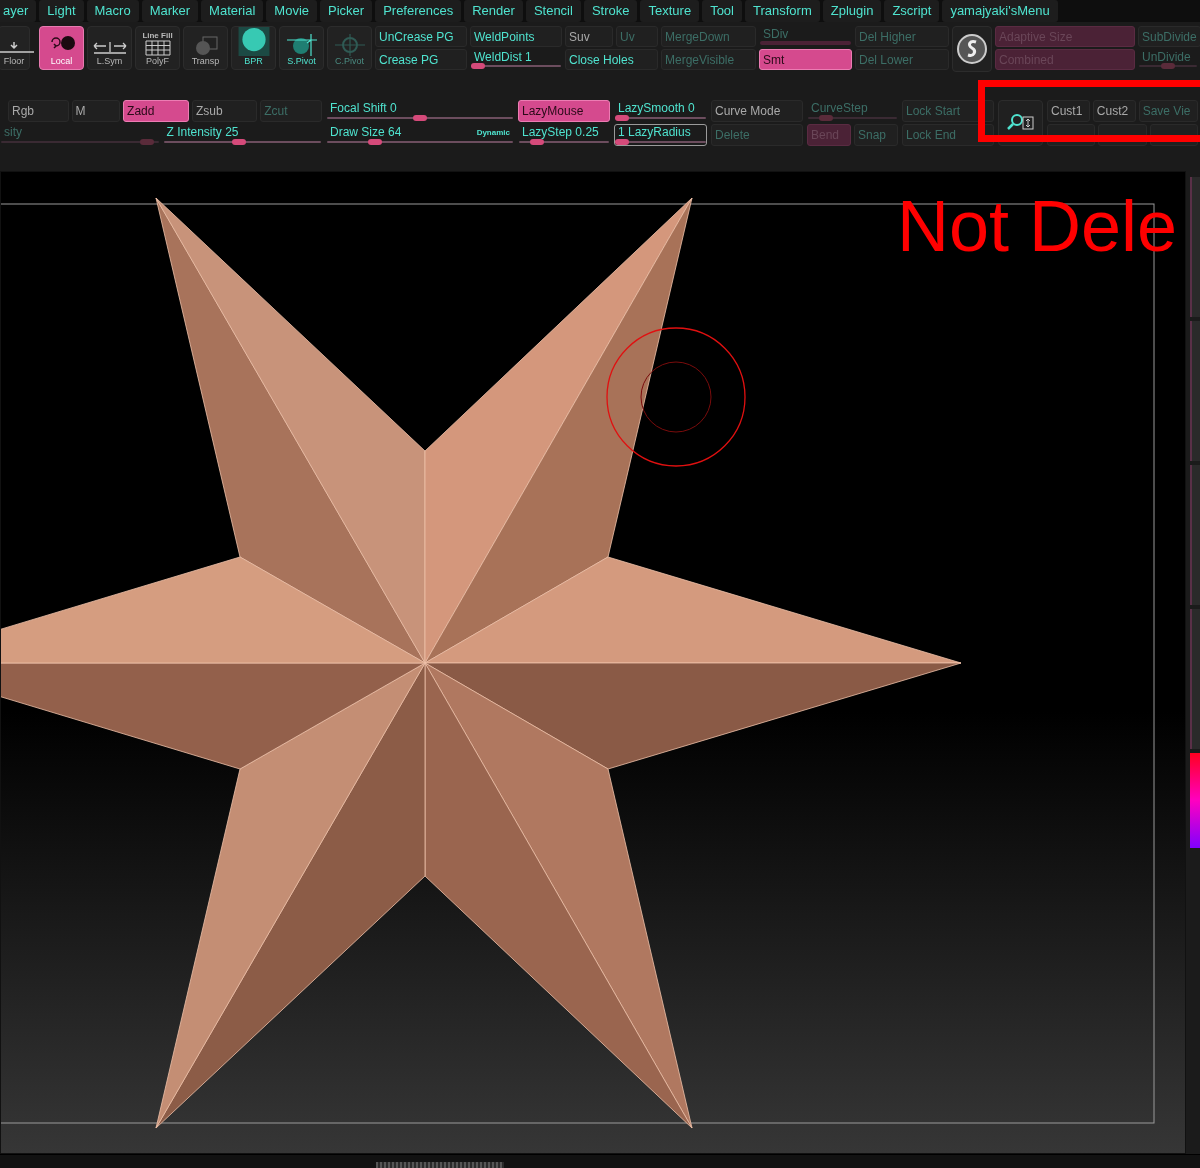 Image resolution: width=1200 pixels, height=1168 pixels. I want to click on grid-icon, so click(157, 47).